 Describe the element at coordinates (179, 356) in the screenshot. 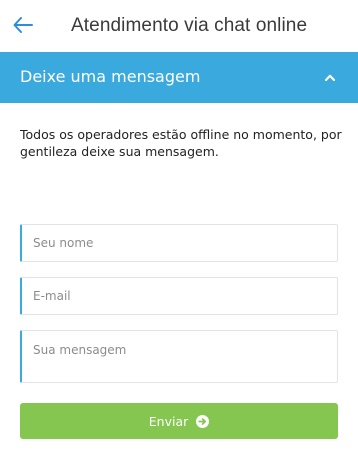

I see `message-textarea` at that location.